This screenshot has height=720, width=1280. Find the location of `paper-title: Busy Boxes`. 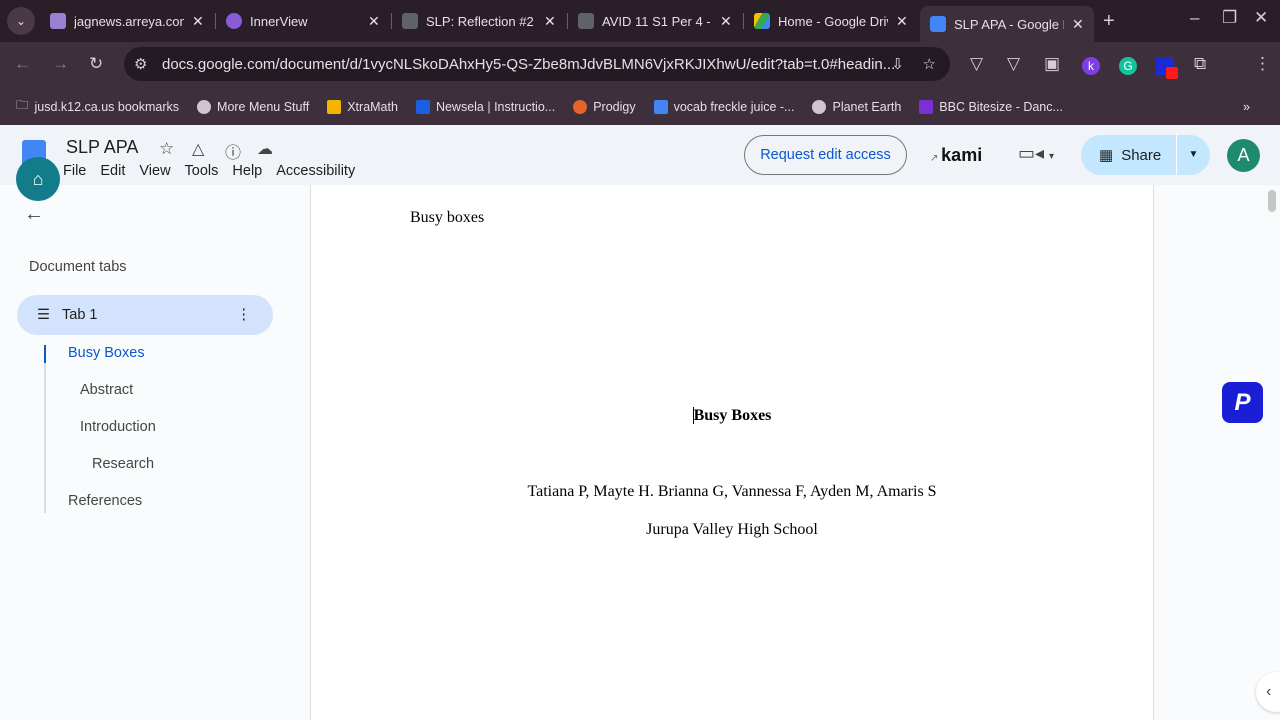

paper-title: Busy Boxes is located at coordinates (732, 416).